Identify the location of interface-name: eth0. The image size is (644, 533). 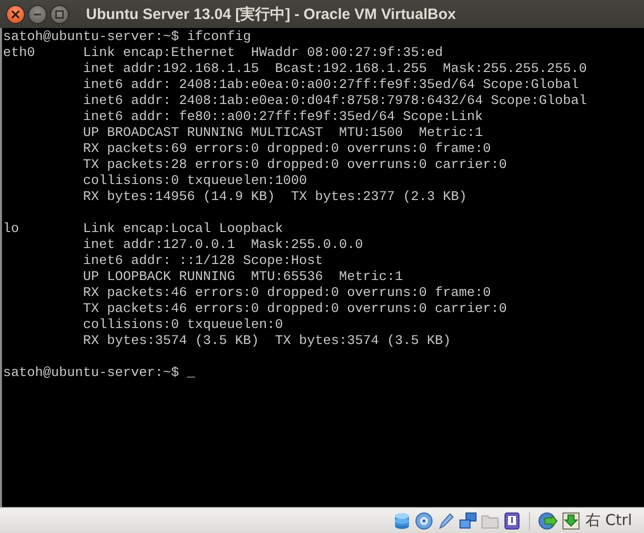
(19, 54).